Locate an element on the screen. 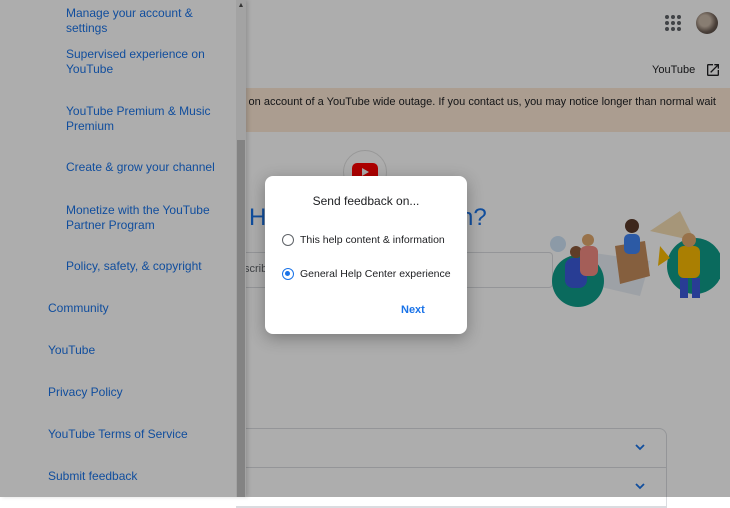  radio-button-selected is located at coordinates (288, 274).